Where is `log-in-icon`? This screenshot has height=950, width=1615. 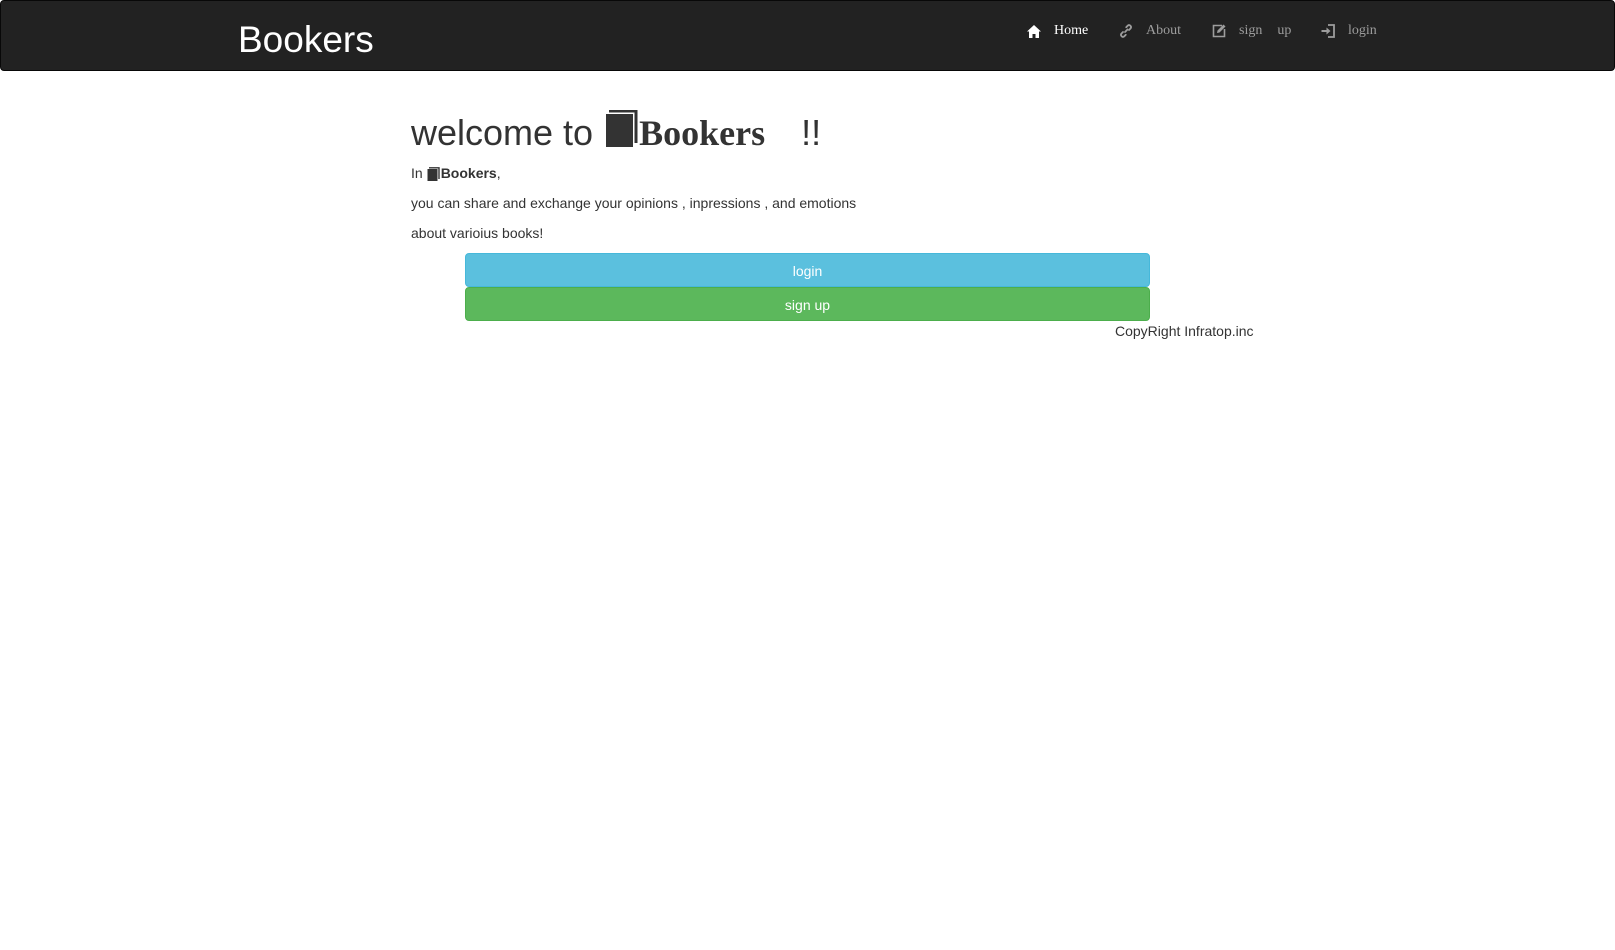
log-in-icon is located at coordinates (1328, 31).